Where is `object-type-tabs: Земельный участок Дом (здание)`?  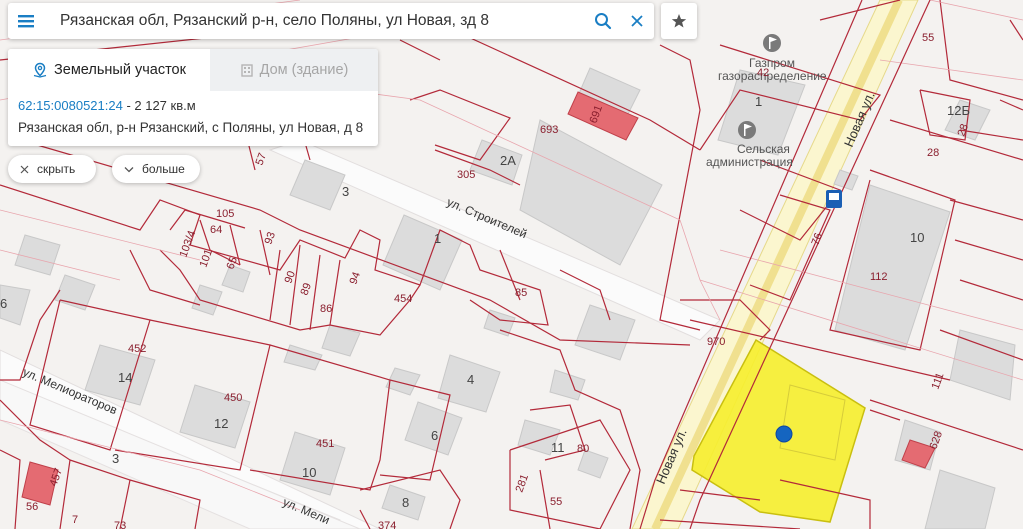
object-type-tabs: Земельный участок Дом (здание) is located at coordinates (193, 70).